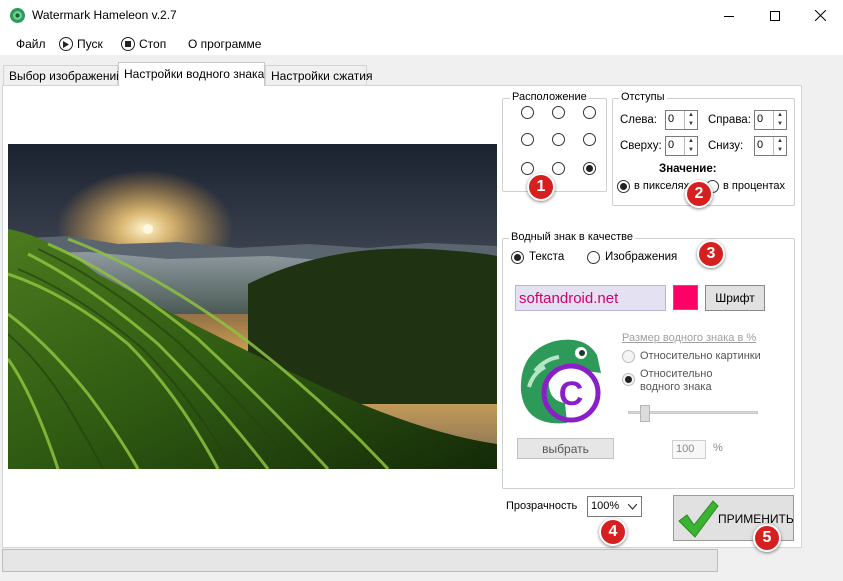 Image resolution: width=843 pixels, height=581 pixels. I want to click on tab-watermark-settings: Настройки водного знака, so click(191, 74).